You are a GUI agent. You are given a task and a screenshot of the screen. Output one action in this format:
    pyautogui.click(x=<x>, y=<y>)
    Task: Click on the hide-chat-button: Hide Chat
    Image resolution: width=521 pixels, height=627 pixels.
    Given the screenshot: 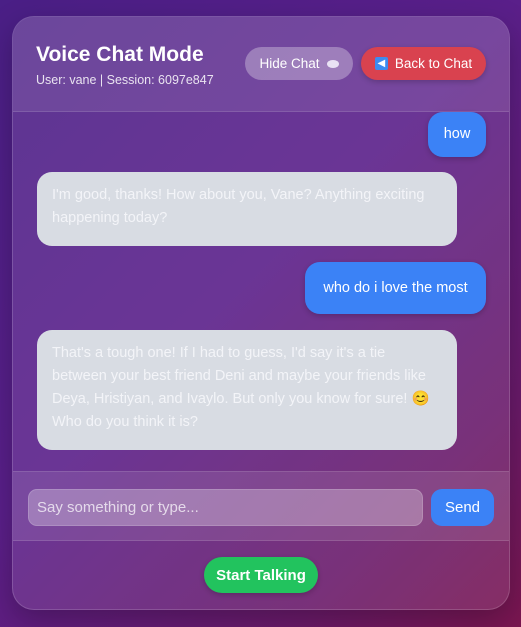 What is the action you would take?
    pyautogui.click(x=299, y=63)
    